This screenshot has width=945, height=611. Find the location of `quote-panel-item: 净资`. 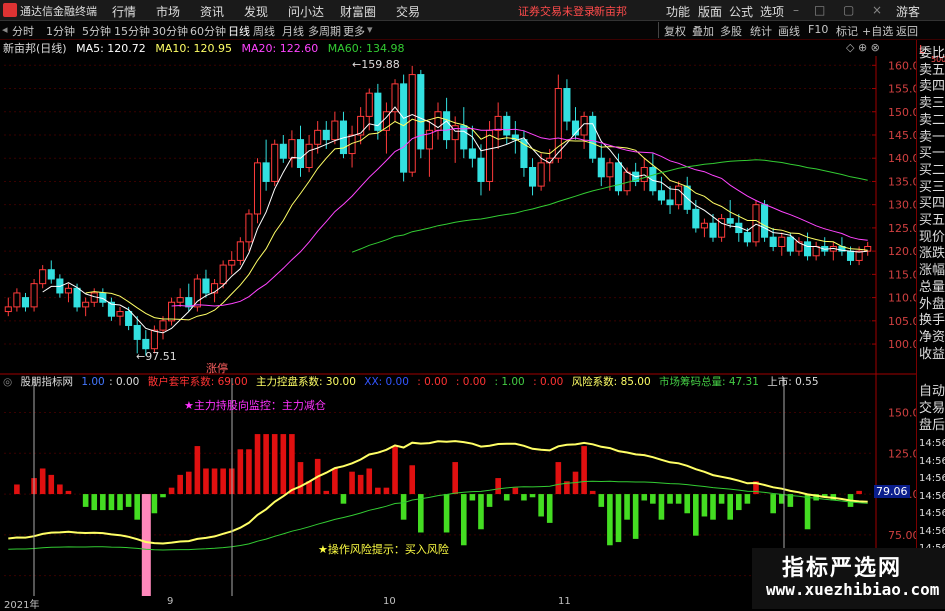

quote-panel-item: 净资 is located at coordinates (932, 338).